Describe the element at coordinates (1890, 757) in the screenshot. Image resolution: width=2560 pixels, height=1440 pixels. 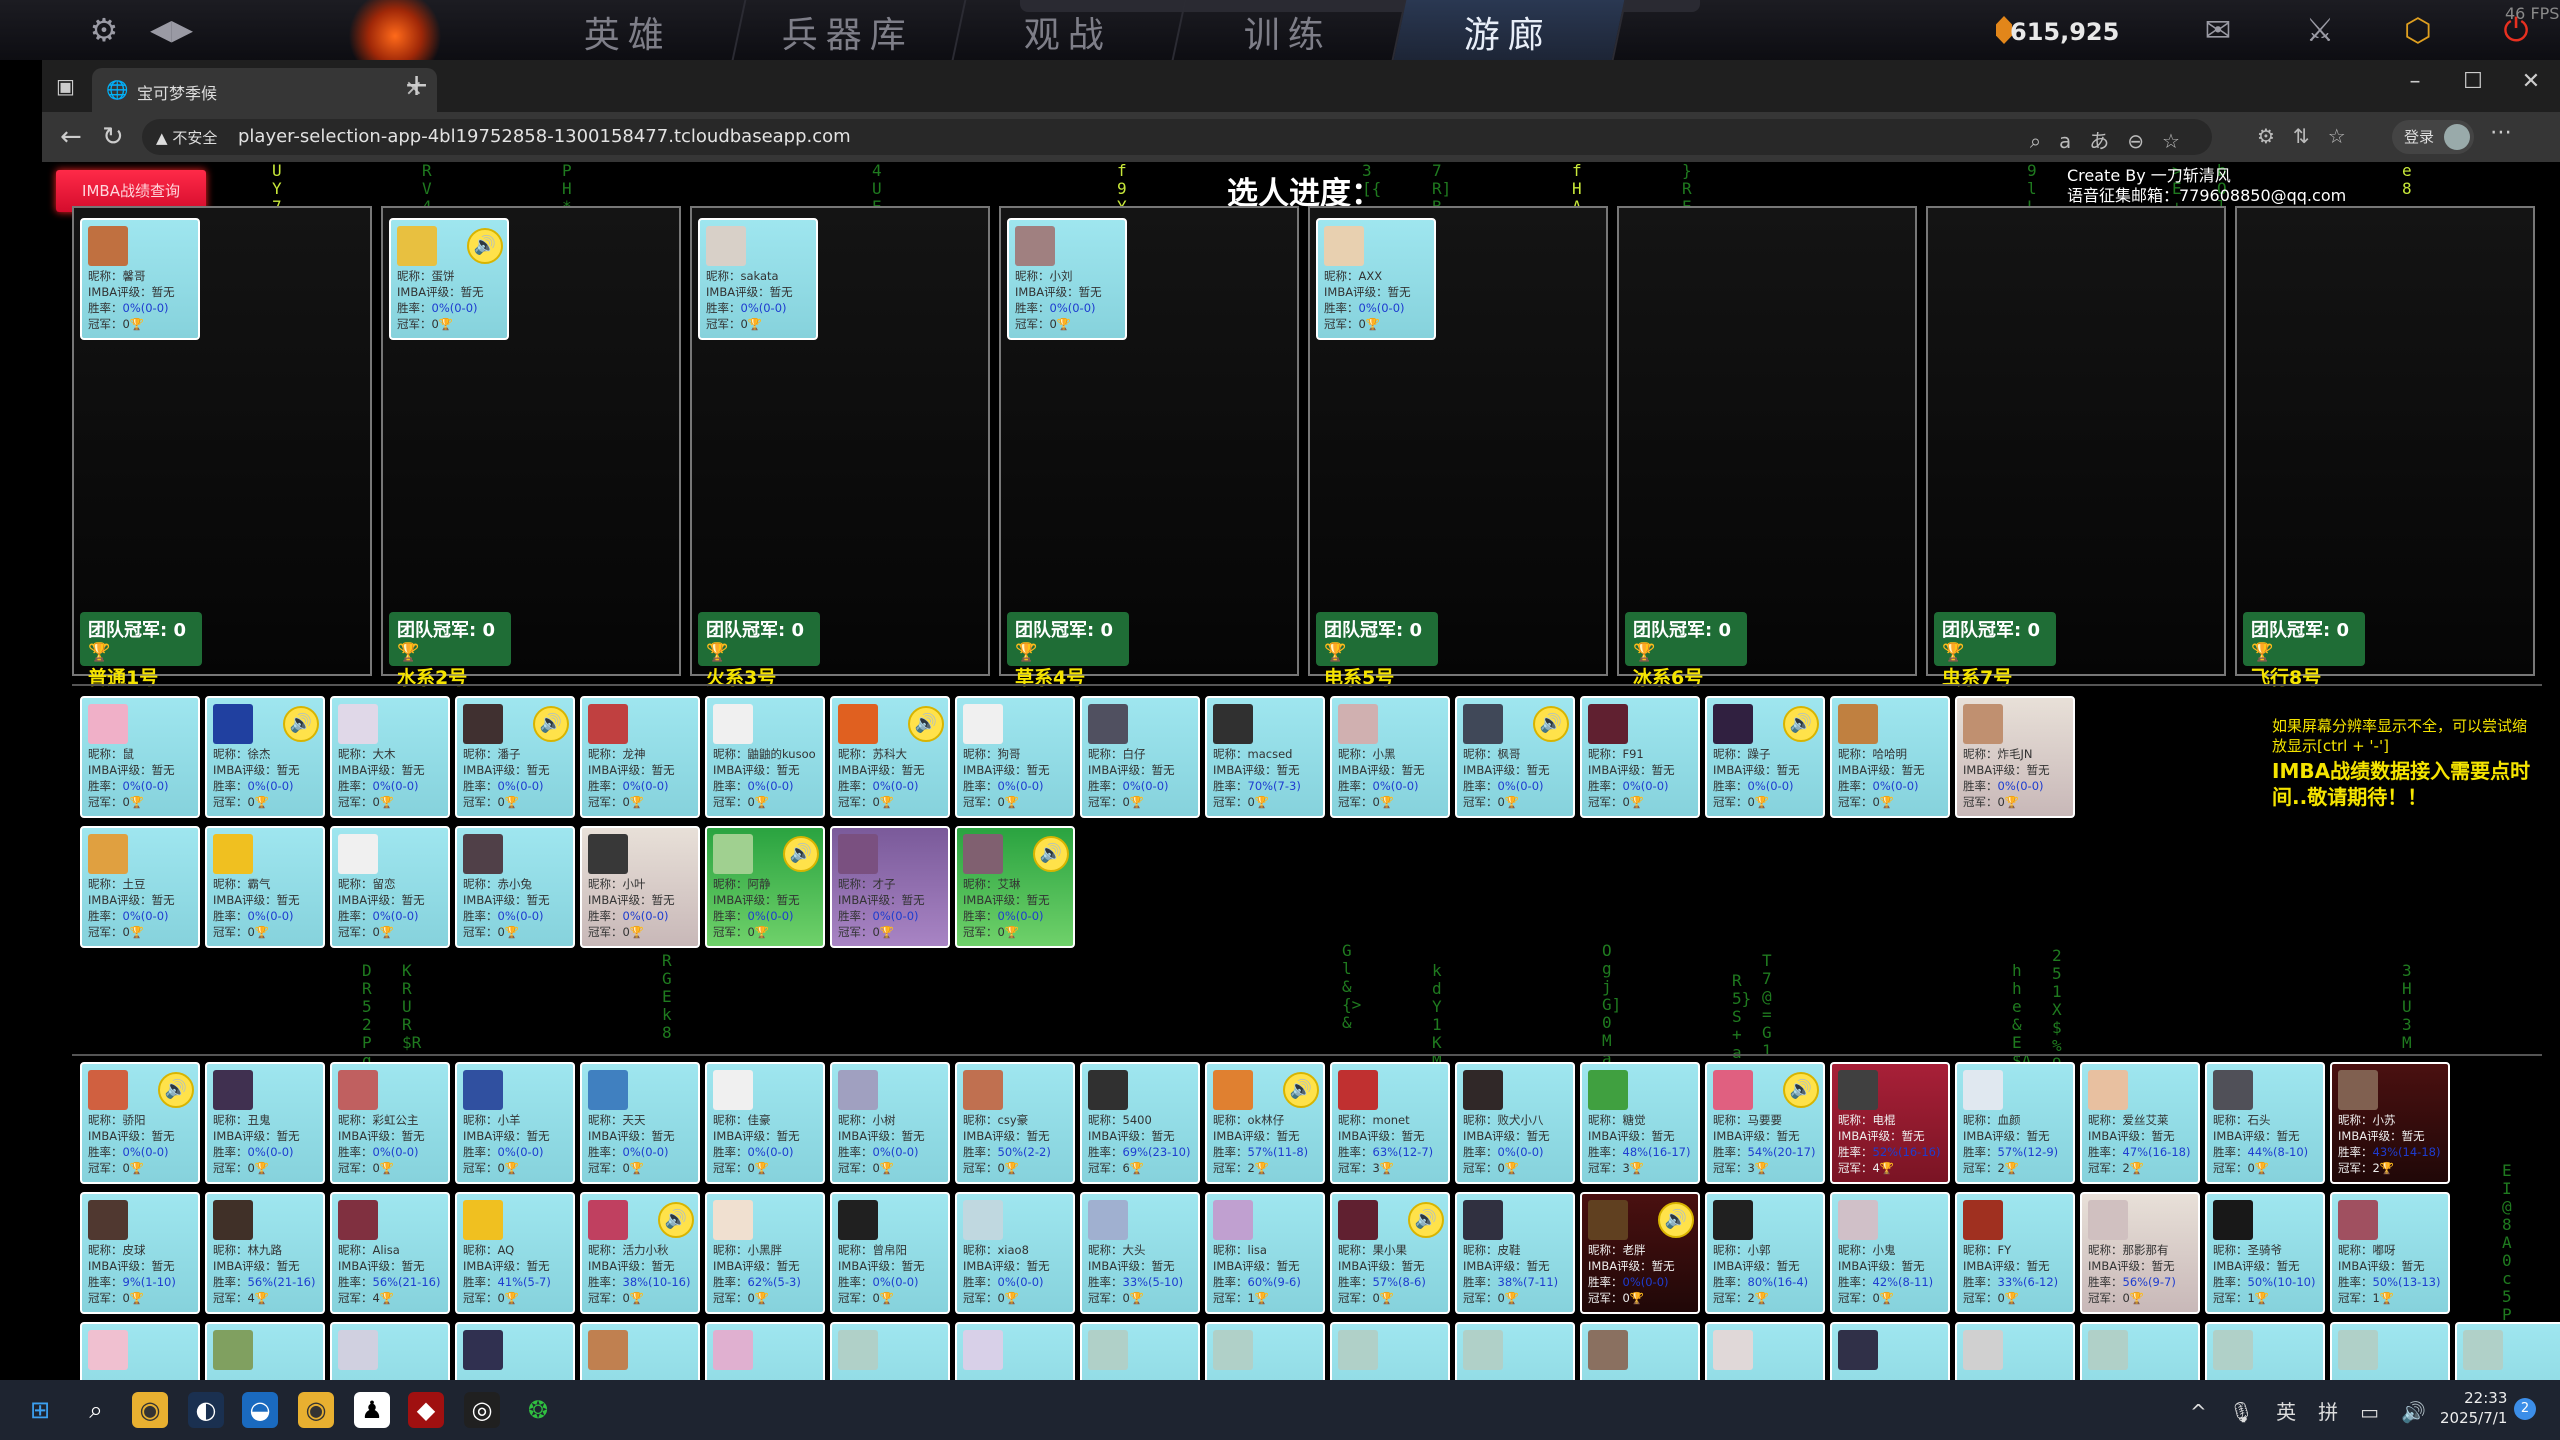
I see `player-card: 昵称：哈哈明 IMBA评级：暂无 胜率：0%(0-0) 冠军：0🏆` at that location.